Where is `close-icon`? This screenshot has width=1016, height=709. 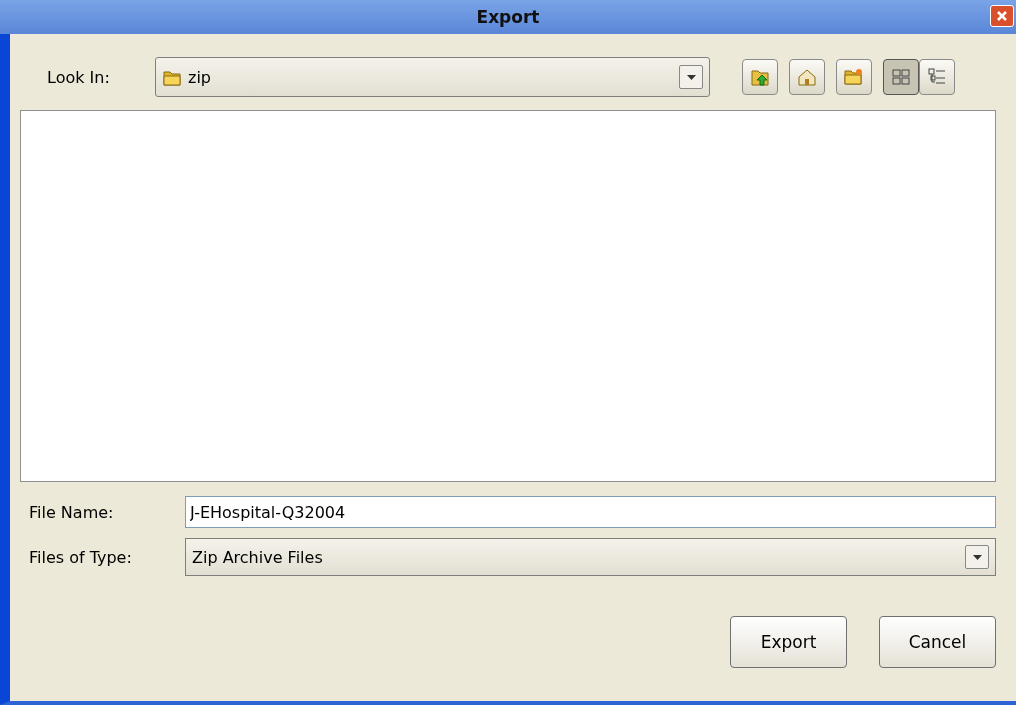 close-icon is located at coordinates (1002, 16).